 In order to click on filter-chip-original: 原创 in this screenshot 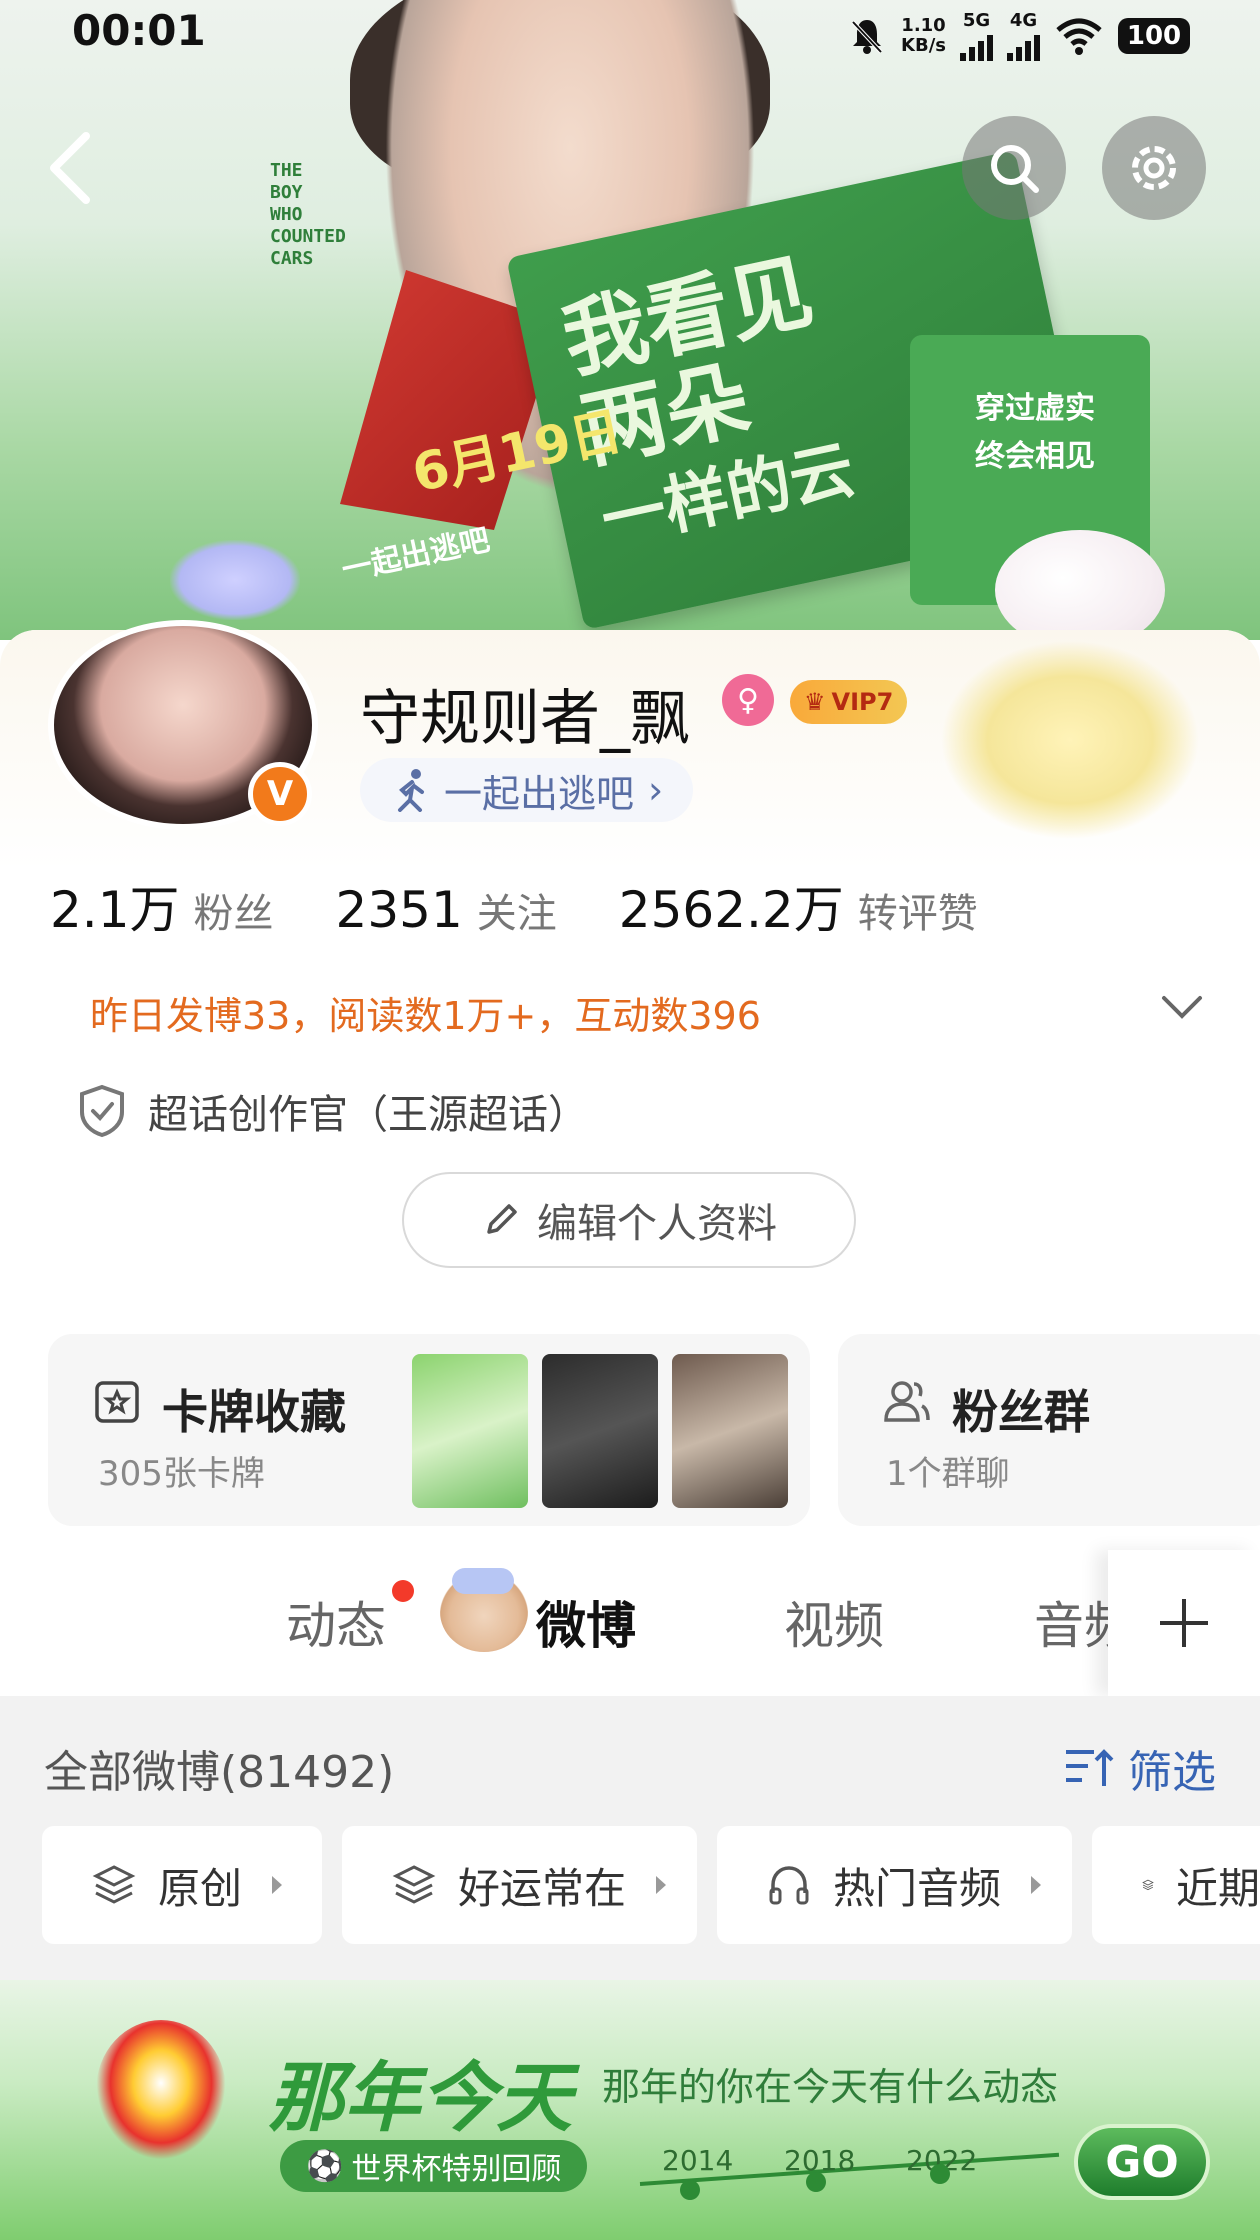, I will do `click(182, 1885)`.